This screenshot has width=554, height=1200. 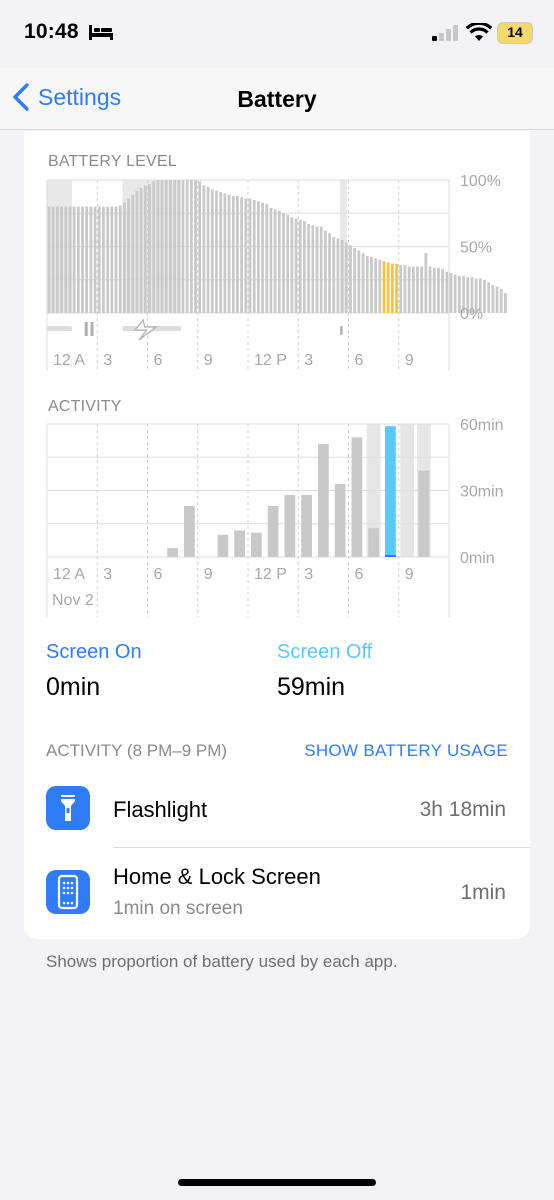 What do you see at coordinates (51, 31) in the screenshot?
I see `status-time: 10:48` at bounding box center [51, 31].